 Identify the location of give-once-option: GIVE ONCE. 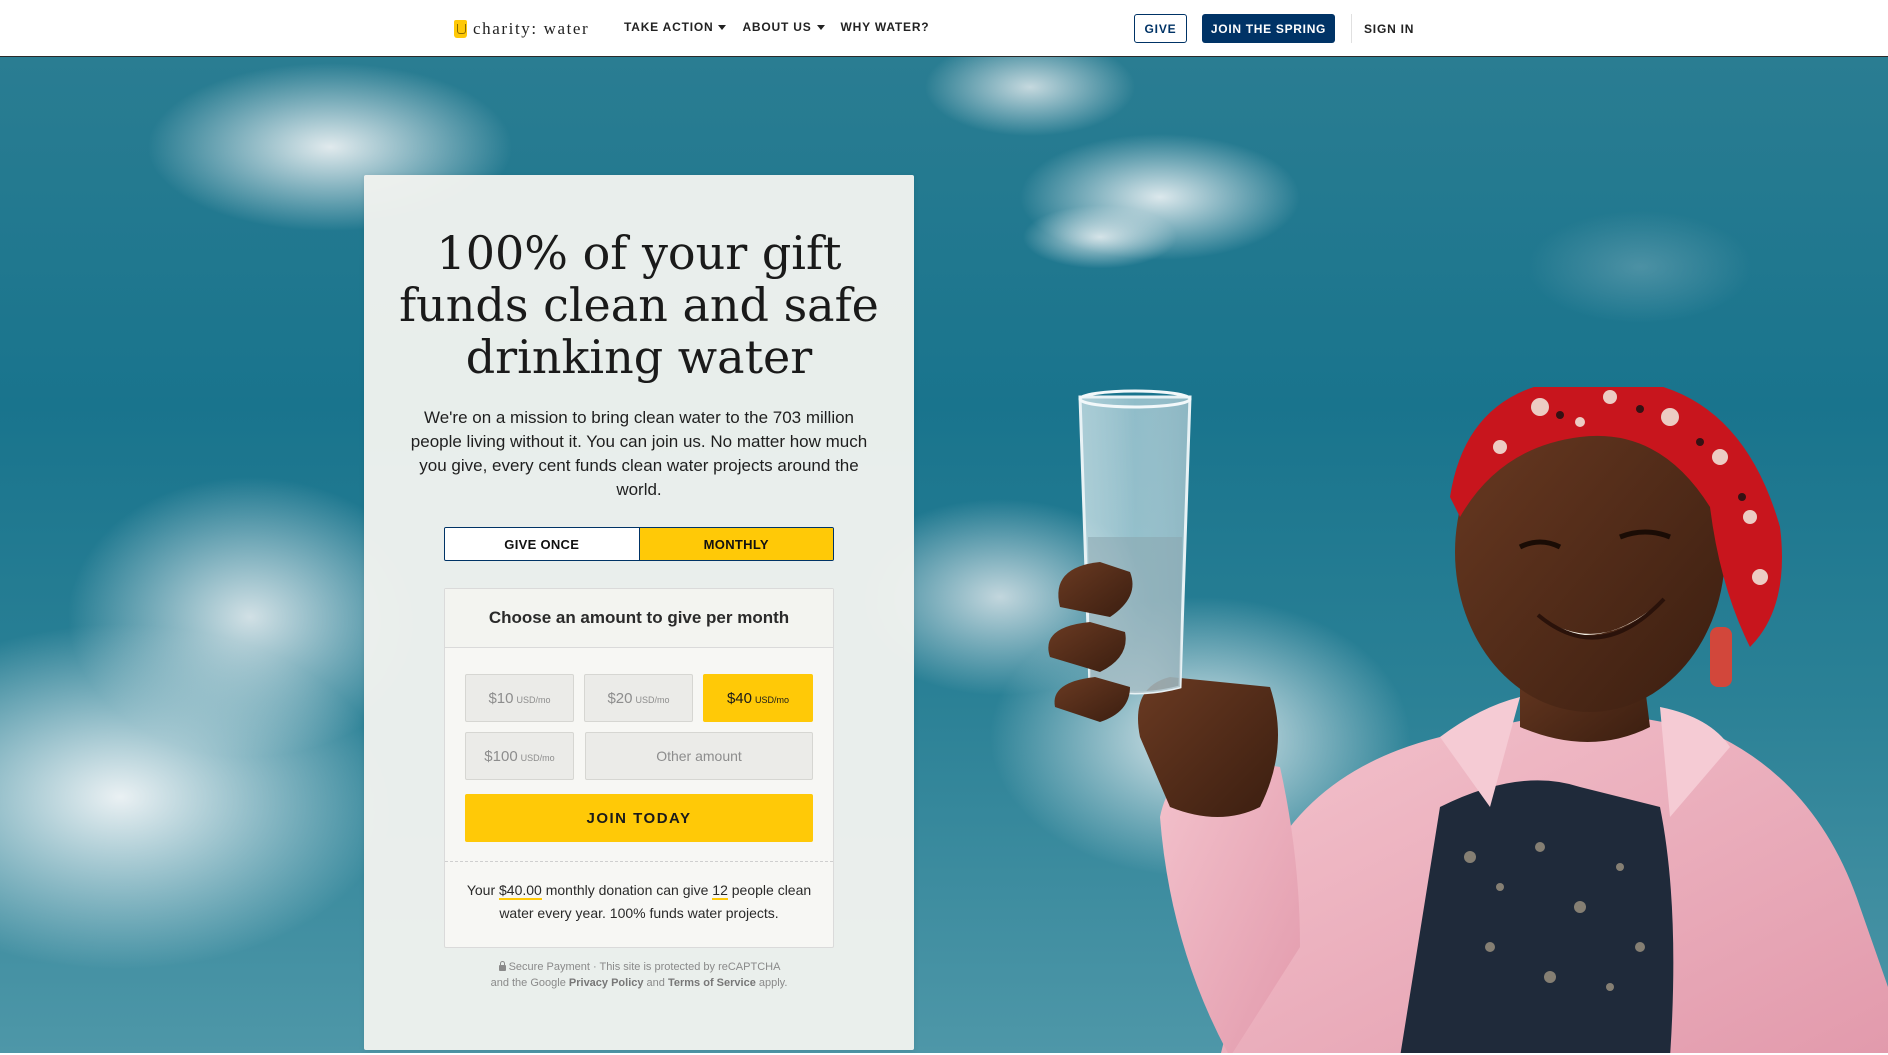
(542, 544).